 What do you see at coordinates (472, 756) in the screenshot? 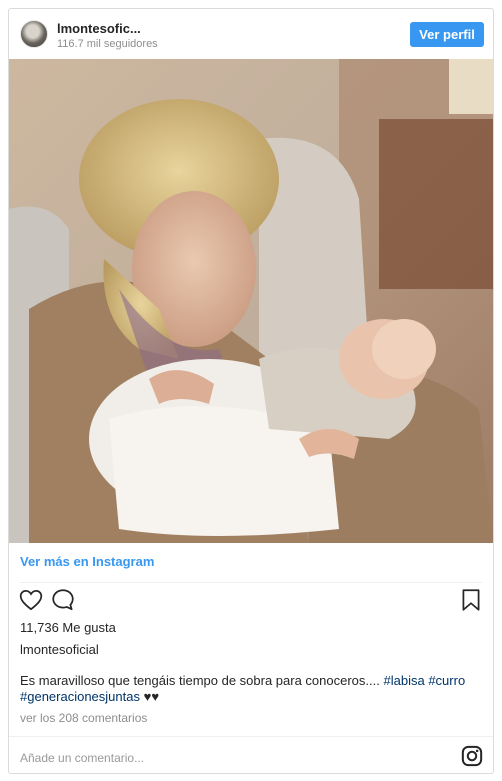
I see `instagram-logo-icon` at bounding box center [472, 756].